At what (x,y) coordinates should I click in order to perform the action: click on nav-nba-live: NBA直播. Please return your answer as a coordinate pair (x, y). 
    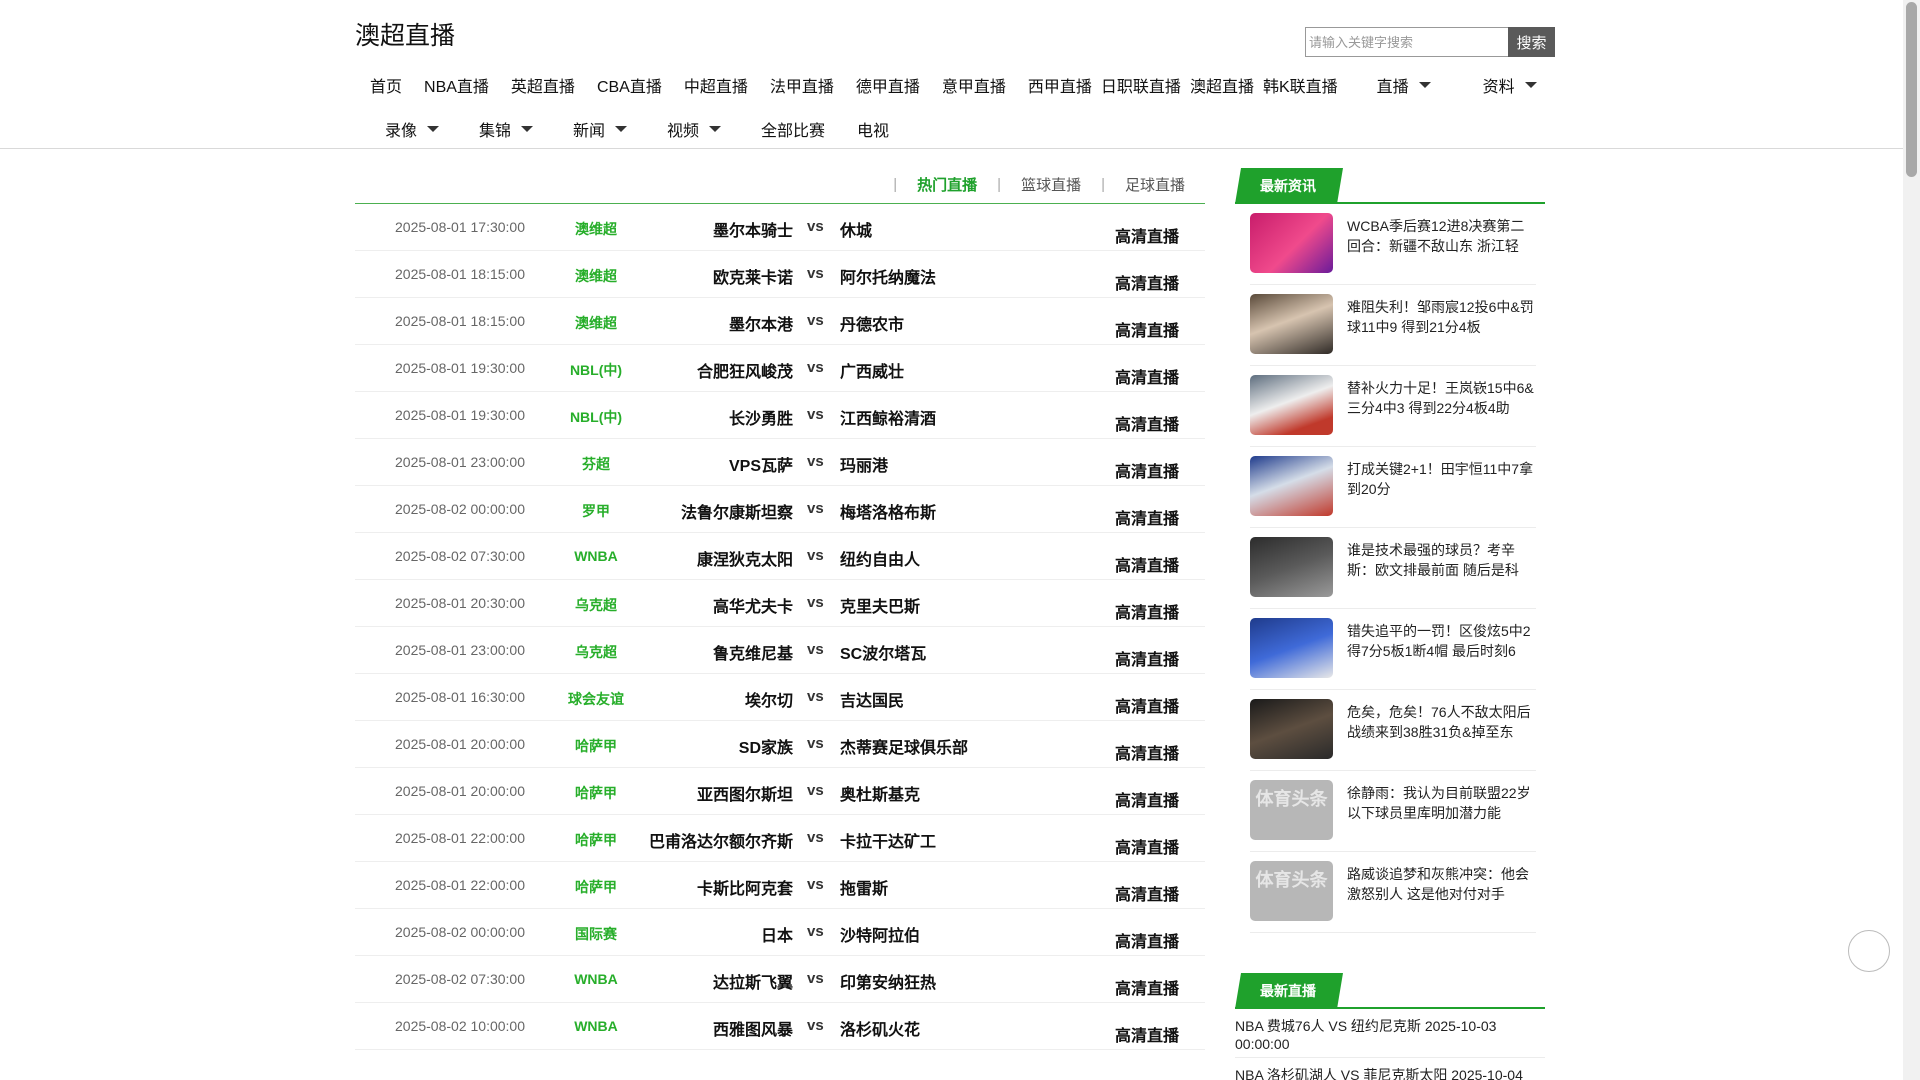
    Looking at the image, I should click on (456, 85).